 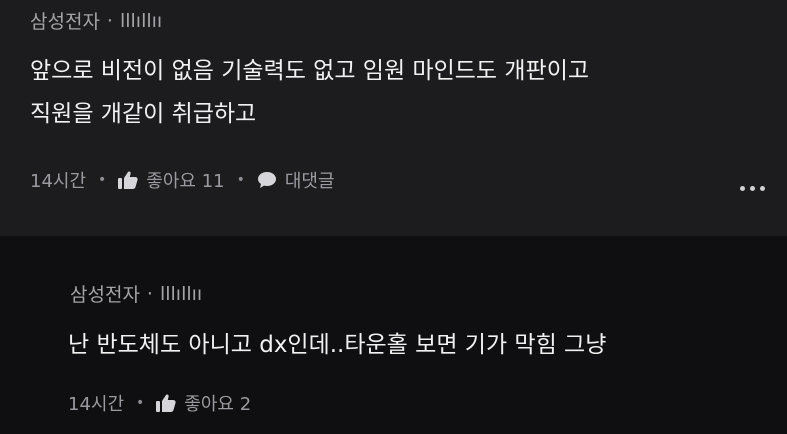 What do you see at coordinates (309, 181) in the screenshot?
I see `reply-label: 대댓글` at bounding box center [309, 181].